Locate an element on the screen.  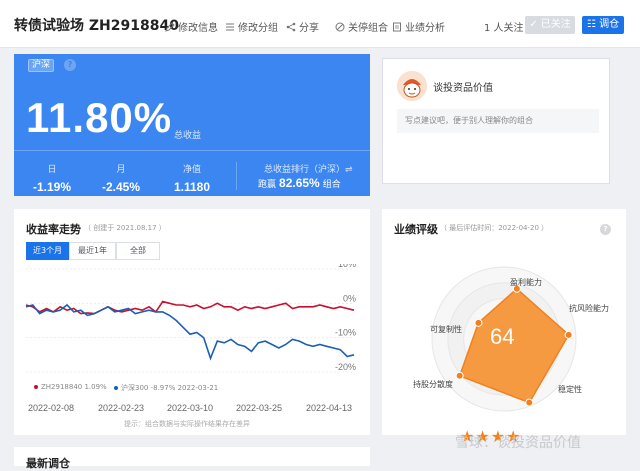
comment-title: 谈投资品价值 is located at coordinates (463, 88).